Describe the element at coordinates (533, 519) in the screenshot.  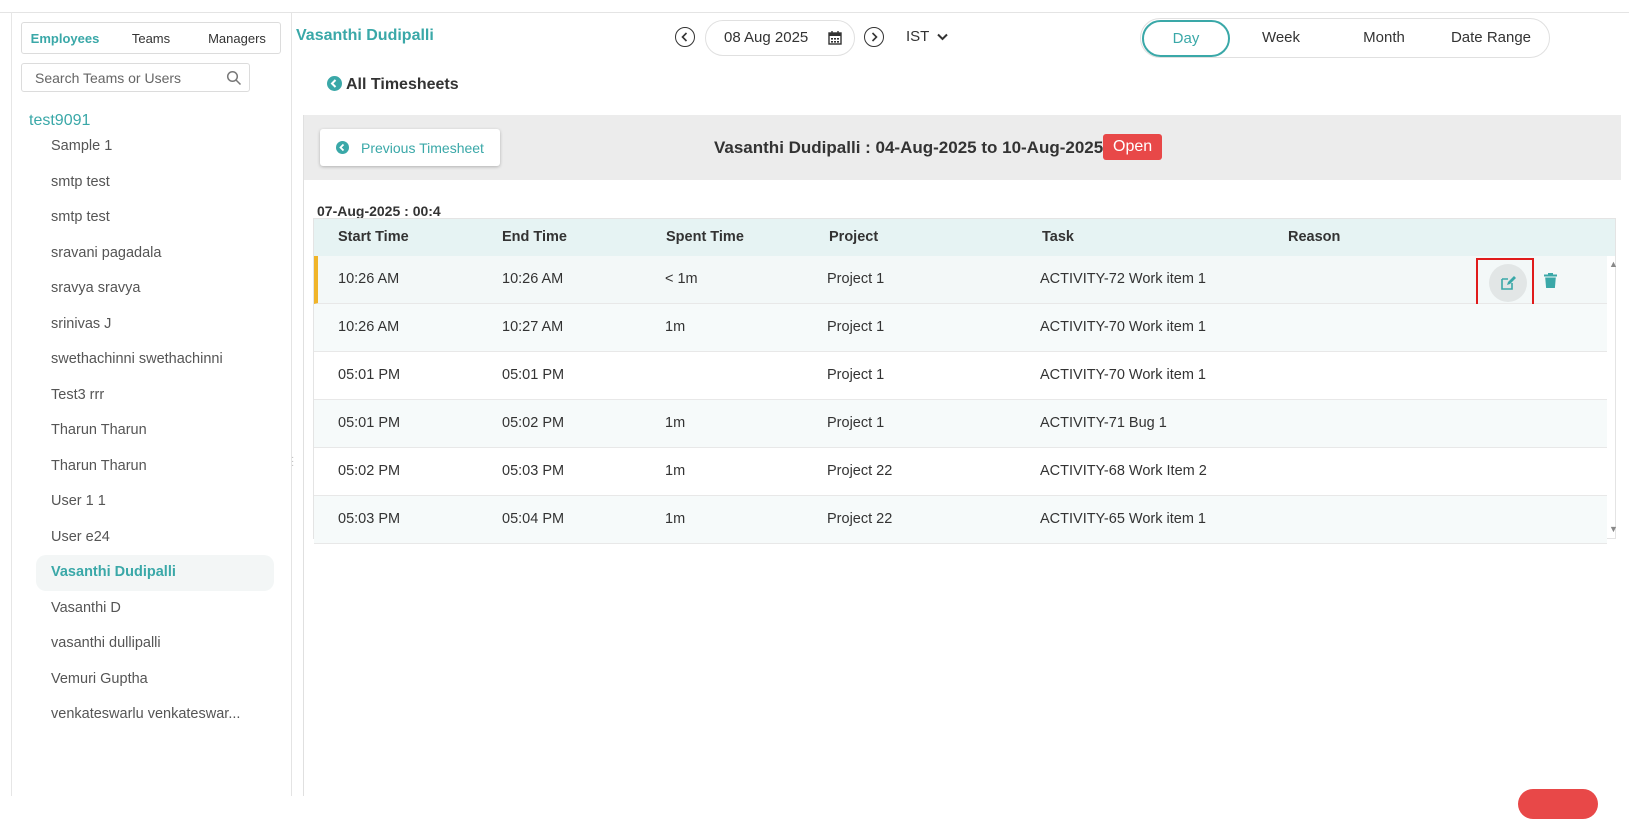
I see `cell-end-time: 05:04 PM` at that location.